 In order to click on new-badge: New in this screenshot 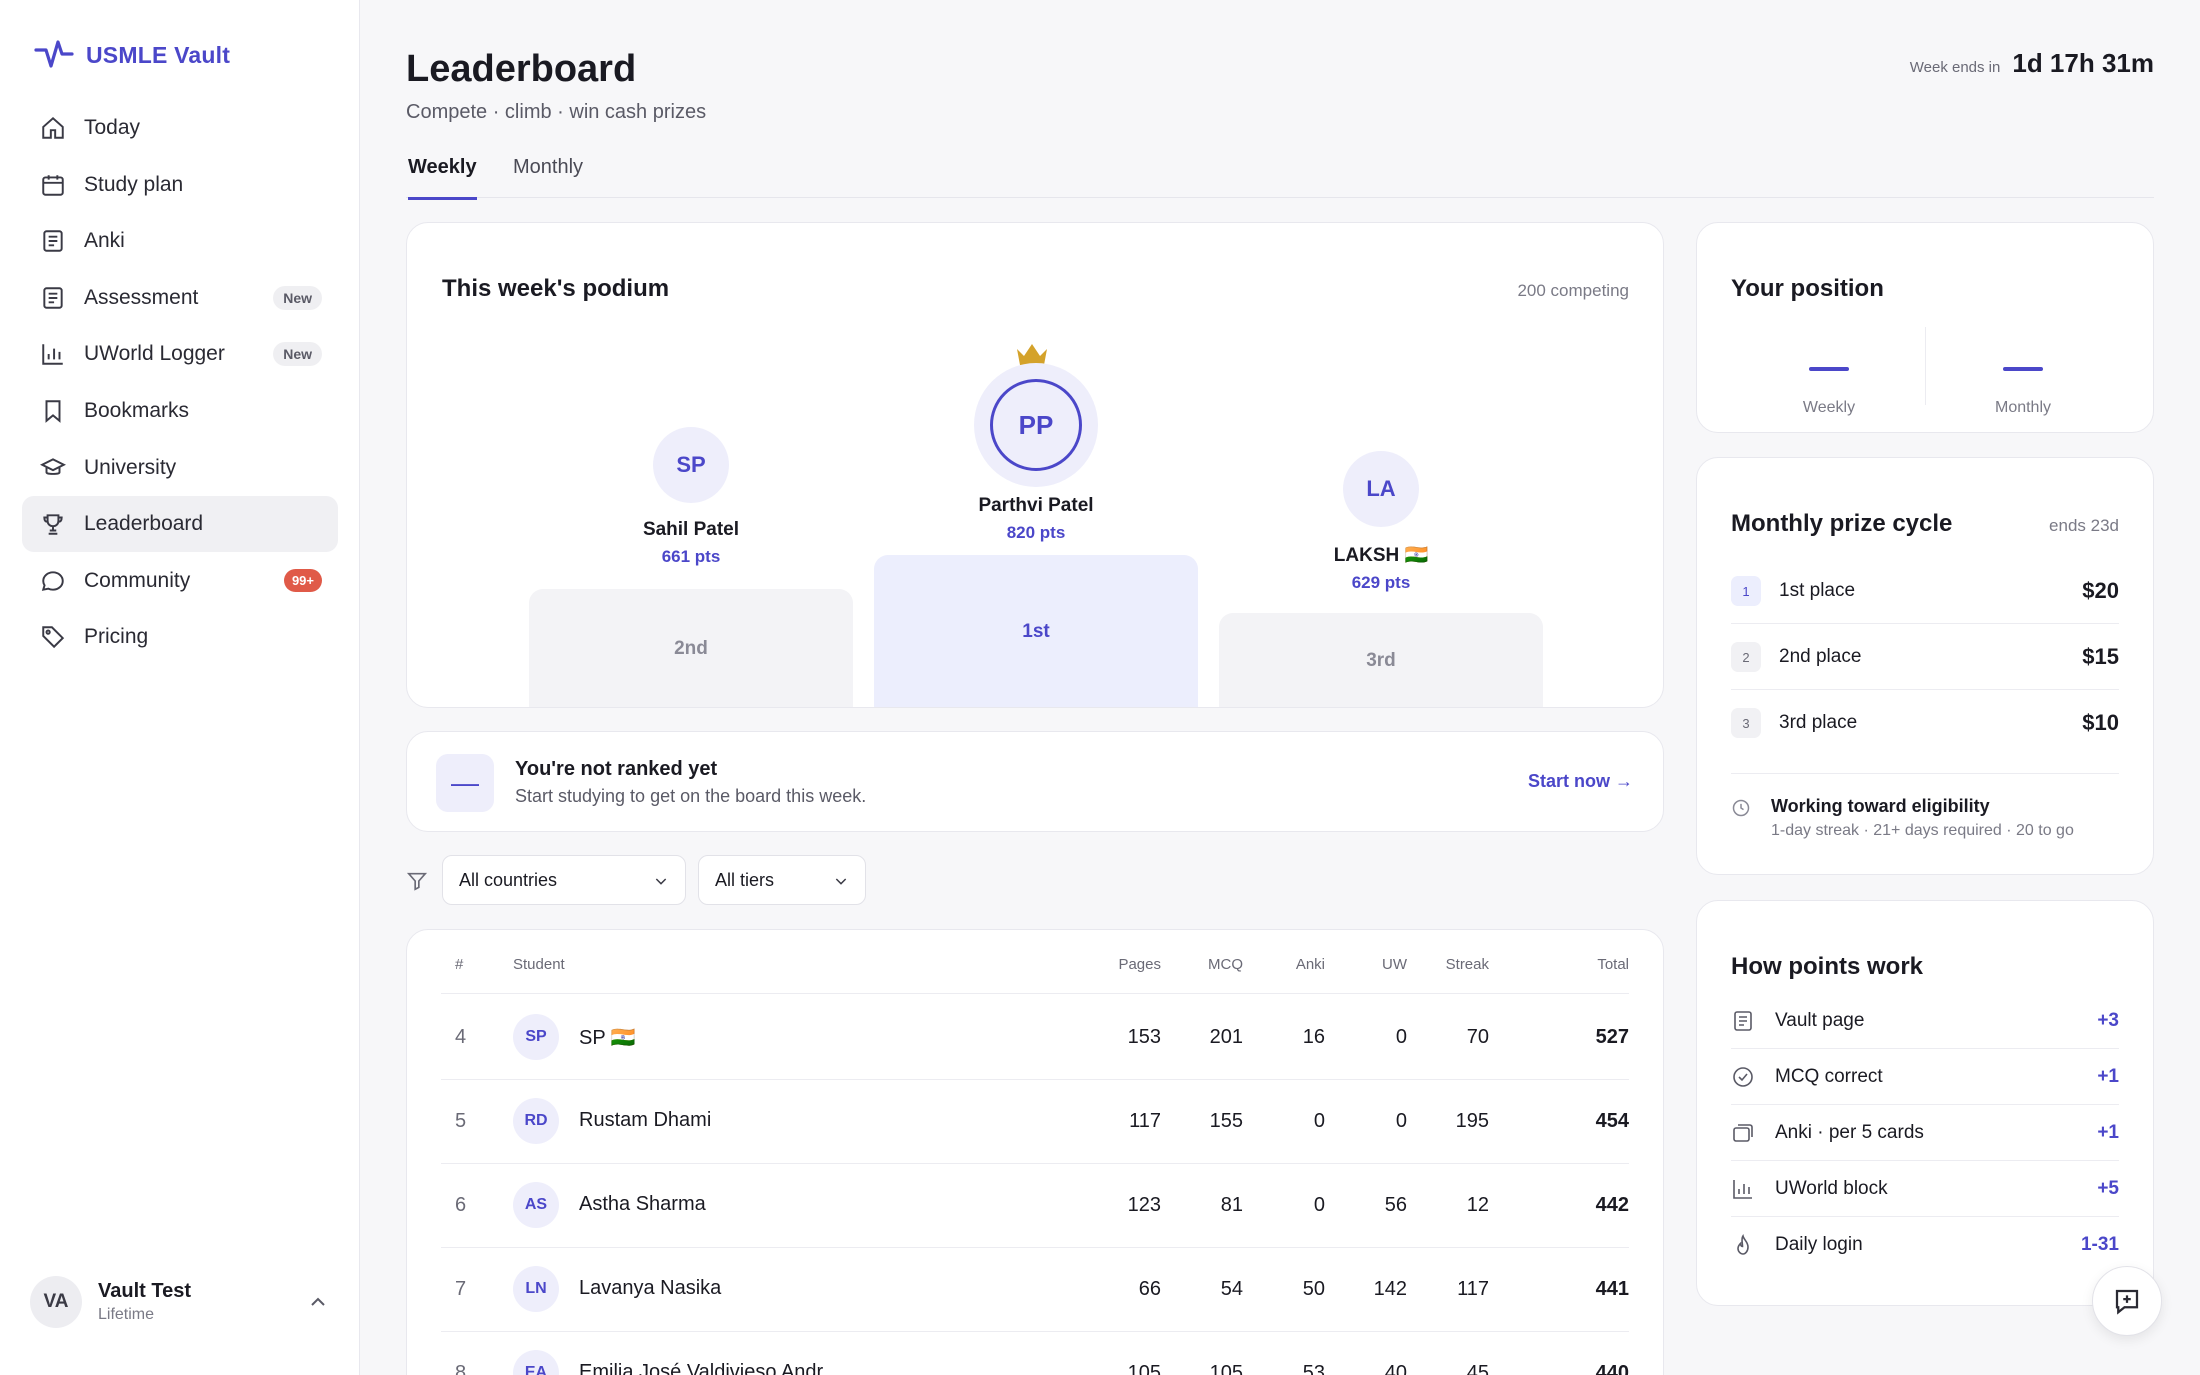, I will do `click(297, 297)`.